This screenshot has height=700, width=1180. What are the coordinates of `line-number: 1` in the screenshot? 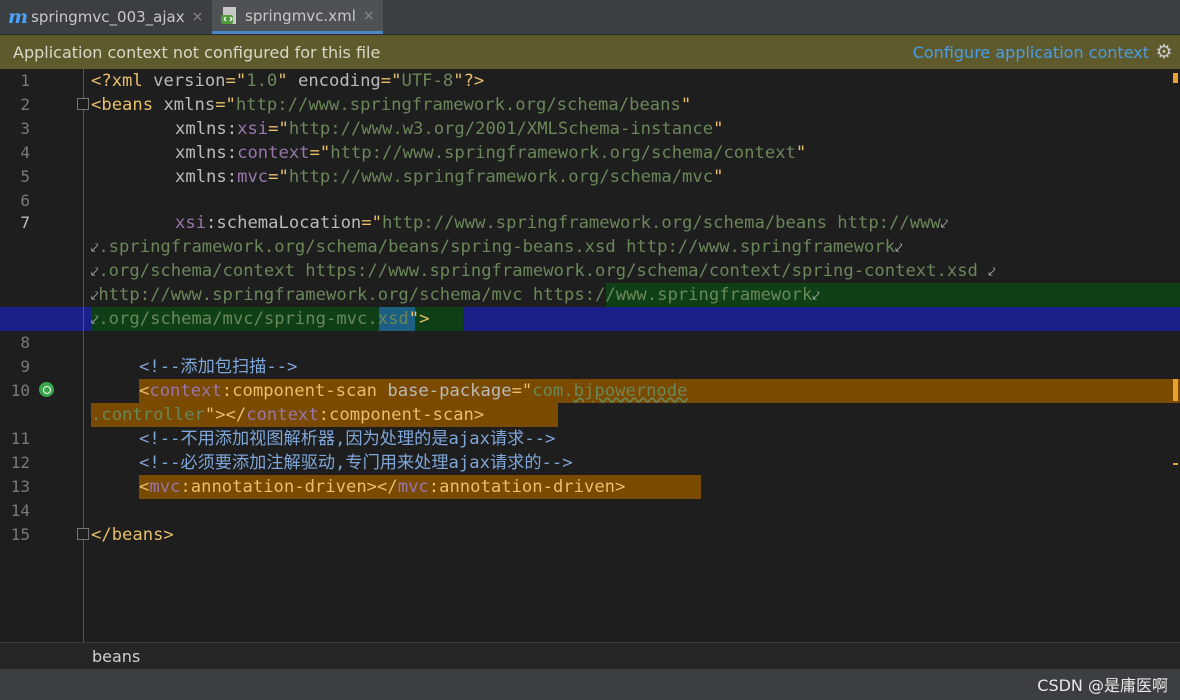 It's located at (25, 80).